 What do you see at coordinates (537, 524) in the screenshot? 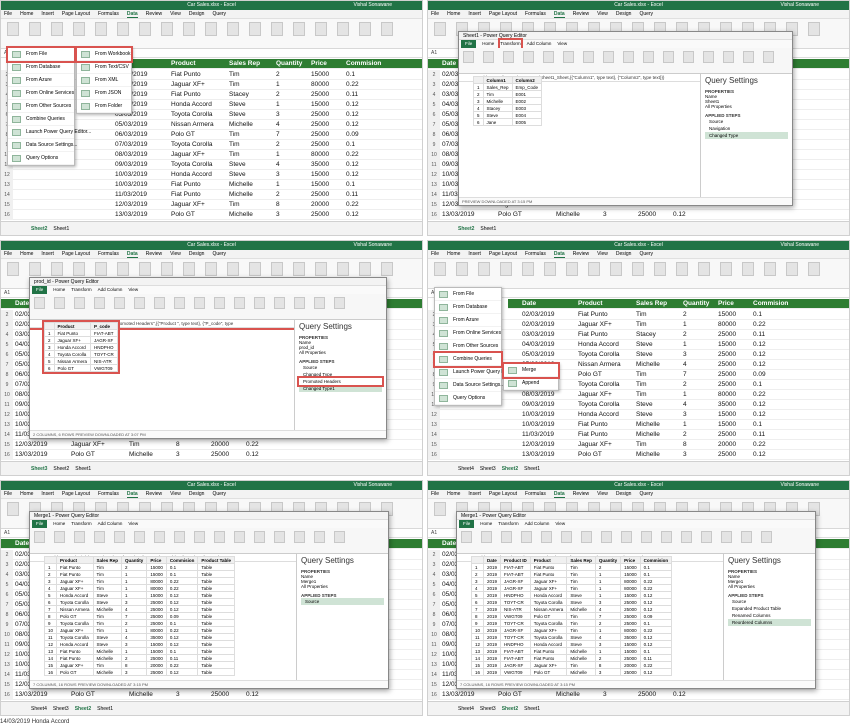
I see `pq-tab-add-column: Add Column` at bounding box center [537, 524].